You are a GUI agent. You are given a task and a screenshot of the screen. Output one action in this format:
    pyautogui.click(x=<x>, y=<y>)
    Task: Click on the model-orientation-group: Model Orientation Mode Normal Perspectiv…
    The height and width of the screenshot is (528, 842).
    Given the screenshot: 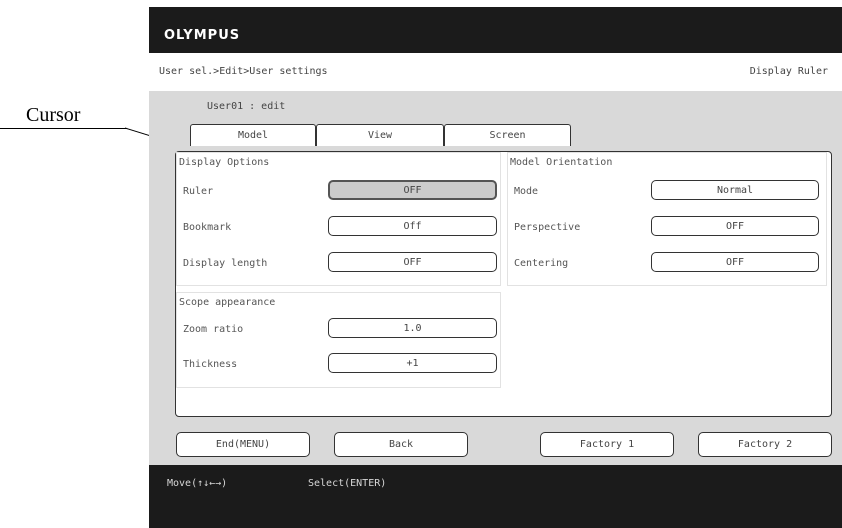 What is the action you would take?
    pyautogui.click(x=667, y=219)
    